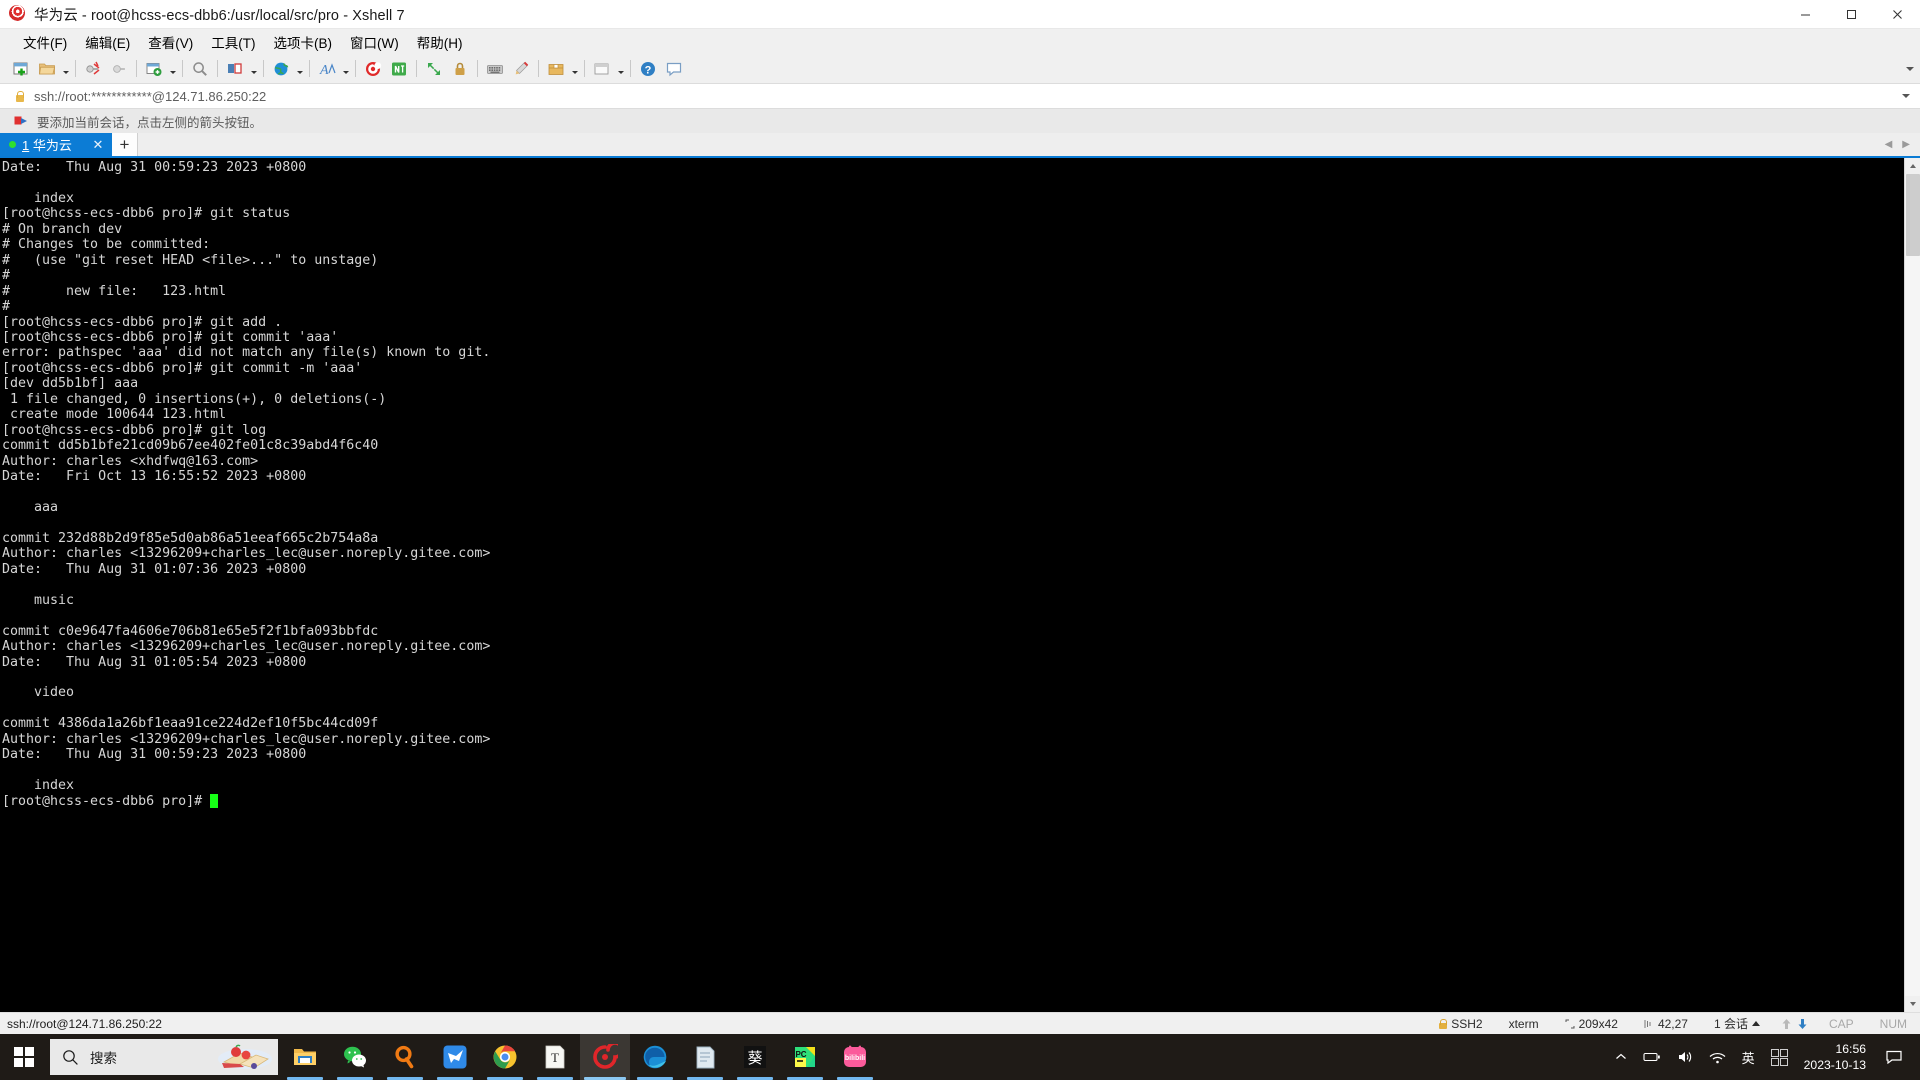 The width and height of the screenshot is (1920, 1080). What do you see at coordinates (1912, 215) in the screenshot?
I see `scrollbar-thumb` at bounding box center [1912, 215].